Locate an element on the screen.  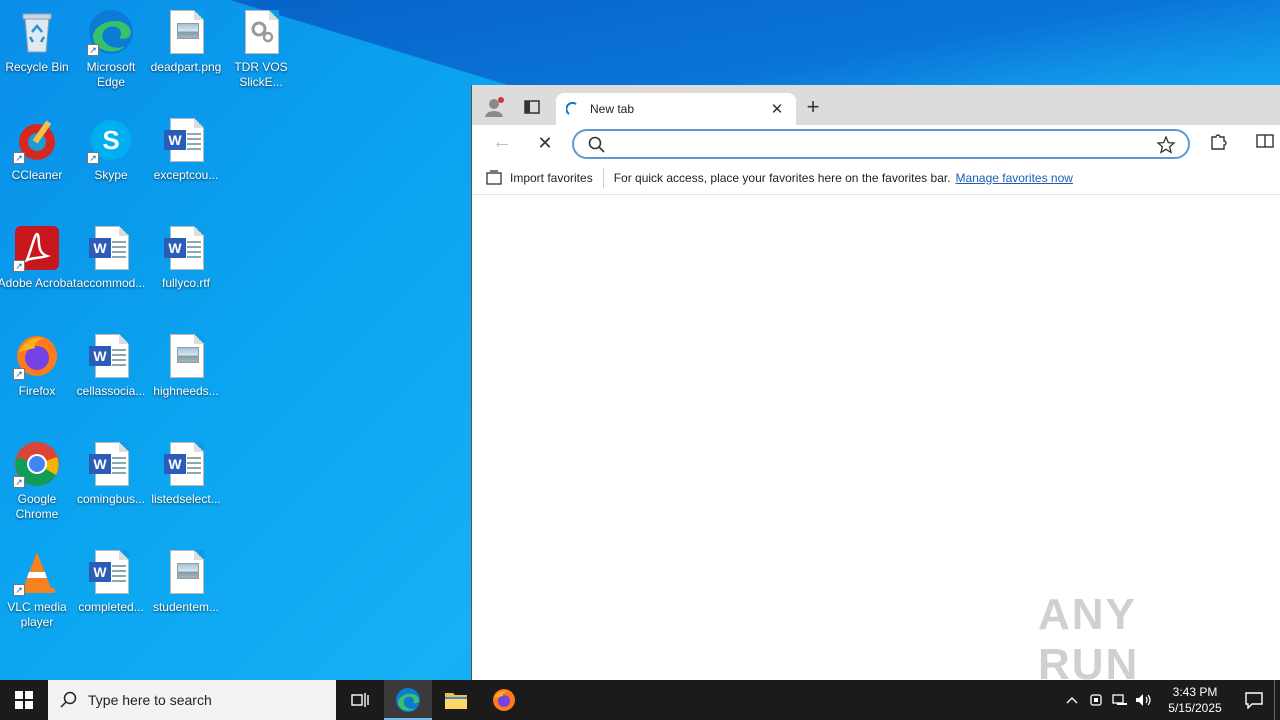
tab-actions-icon is located at coordinates (532, 107).